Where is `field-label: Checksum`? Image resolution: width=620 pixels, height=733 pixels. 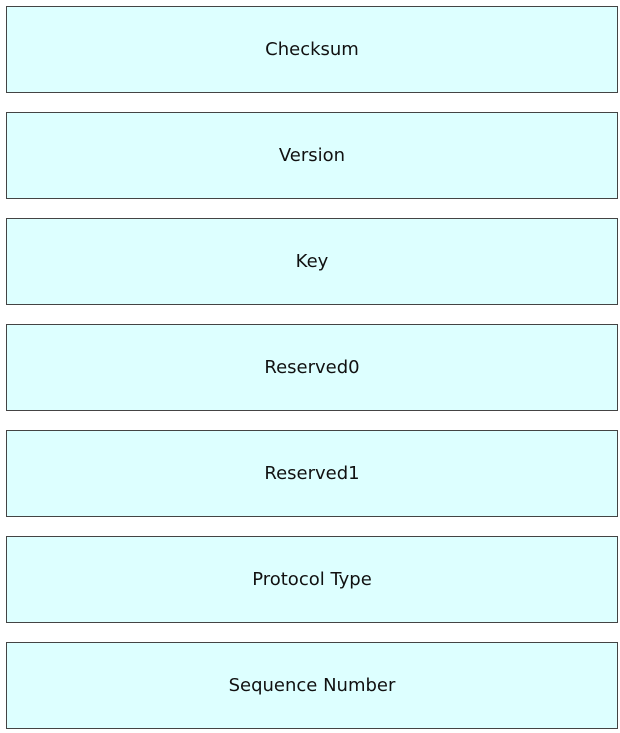 field-label: Checksum is located at coordinates (312, 49).